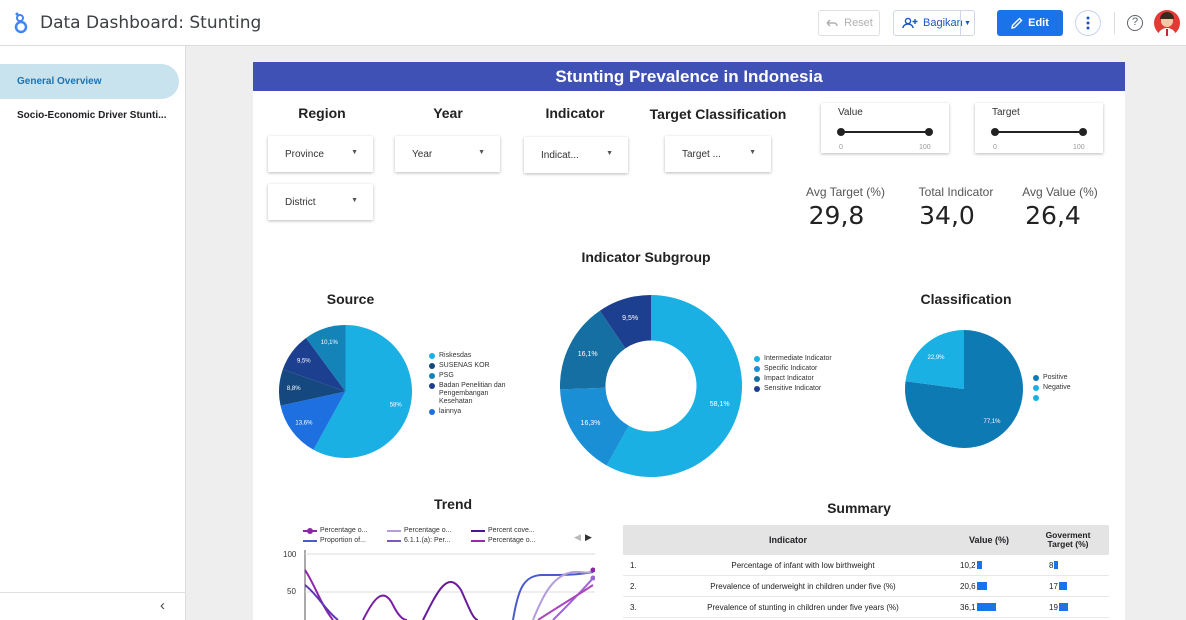 Image resolution: width=1186 pixels, height=620 pixels. I want to click on add-person-icon, so click(910, 23).